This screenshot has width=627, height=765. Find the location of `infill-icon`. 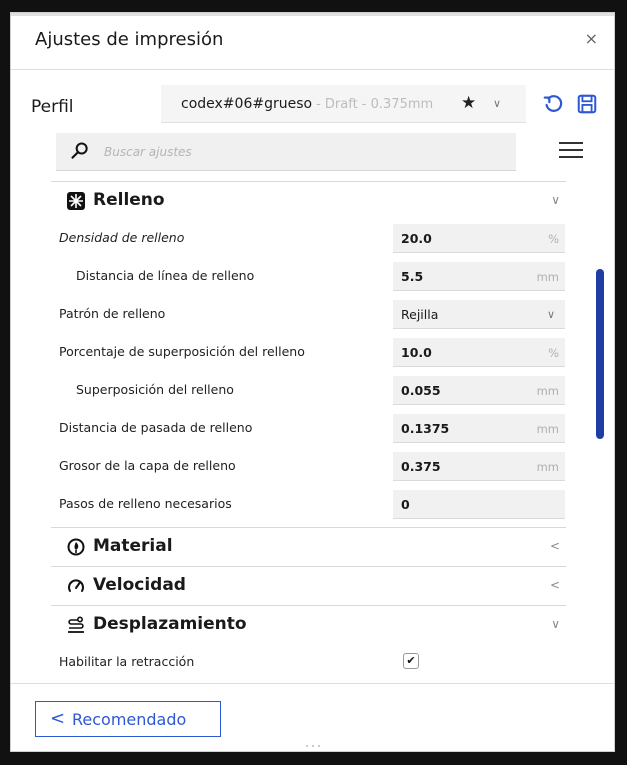

infill-icon is located at coordinates (76, 201).